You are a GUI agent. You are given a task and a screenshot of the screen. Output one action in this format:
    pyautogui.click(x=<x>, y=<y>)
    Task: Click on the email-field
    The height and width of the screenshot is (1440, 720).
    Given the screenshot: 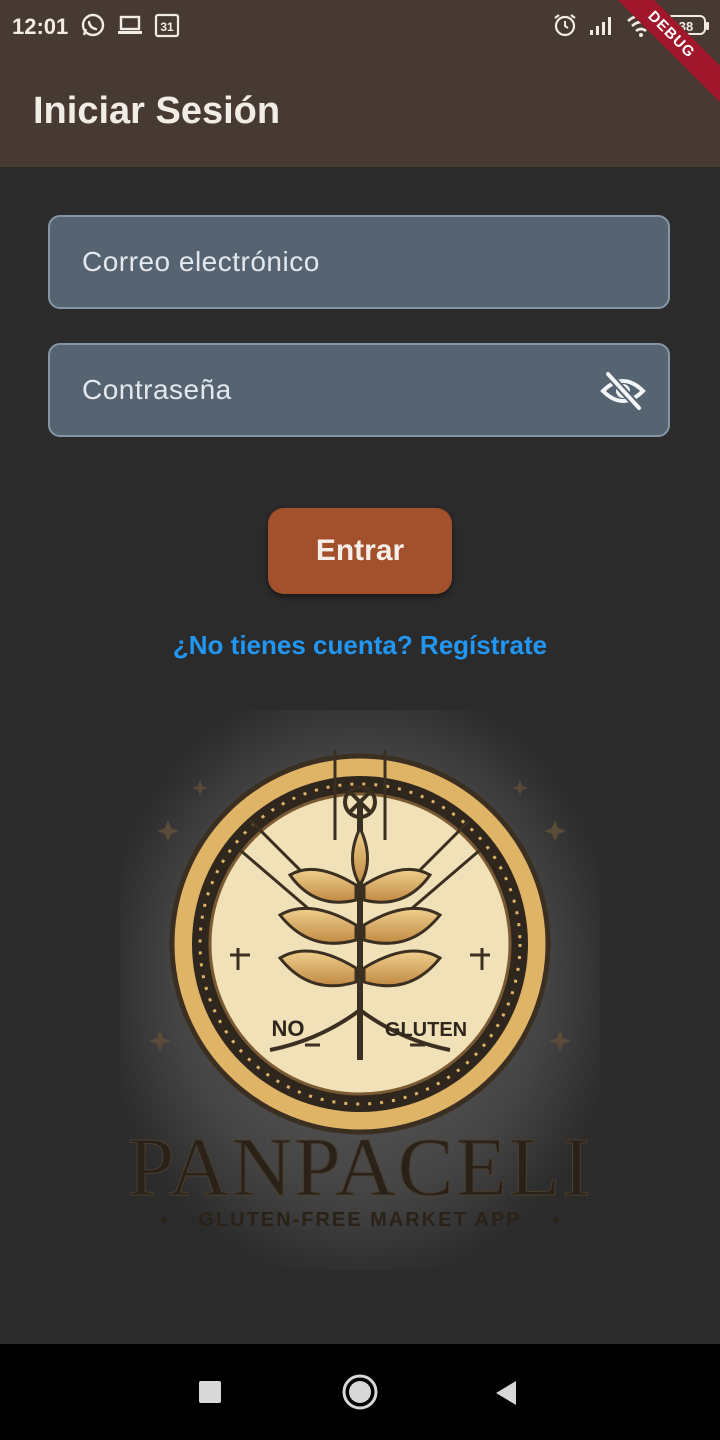 What is the action you would take?
    pyautogui.click(x=359, y=262)
    